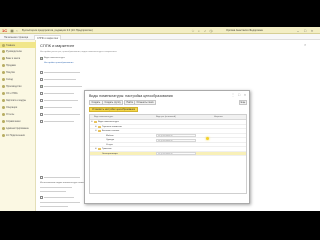 Image resolution: width=320 pixels, height=240 pixels. I want to click on sidebar-item-production: Производство, so click(18, 87).